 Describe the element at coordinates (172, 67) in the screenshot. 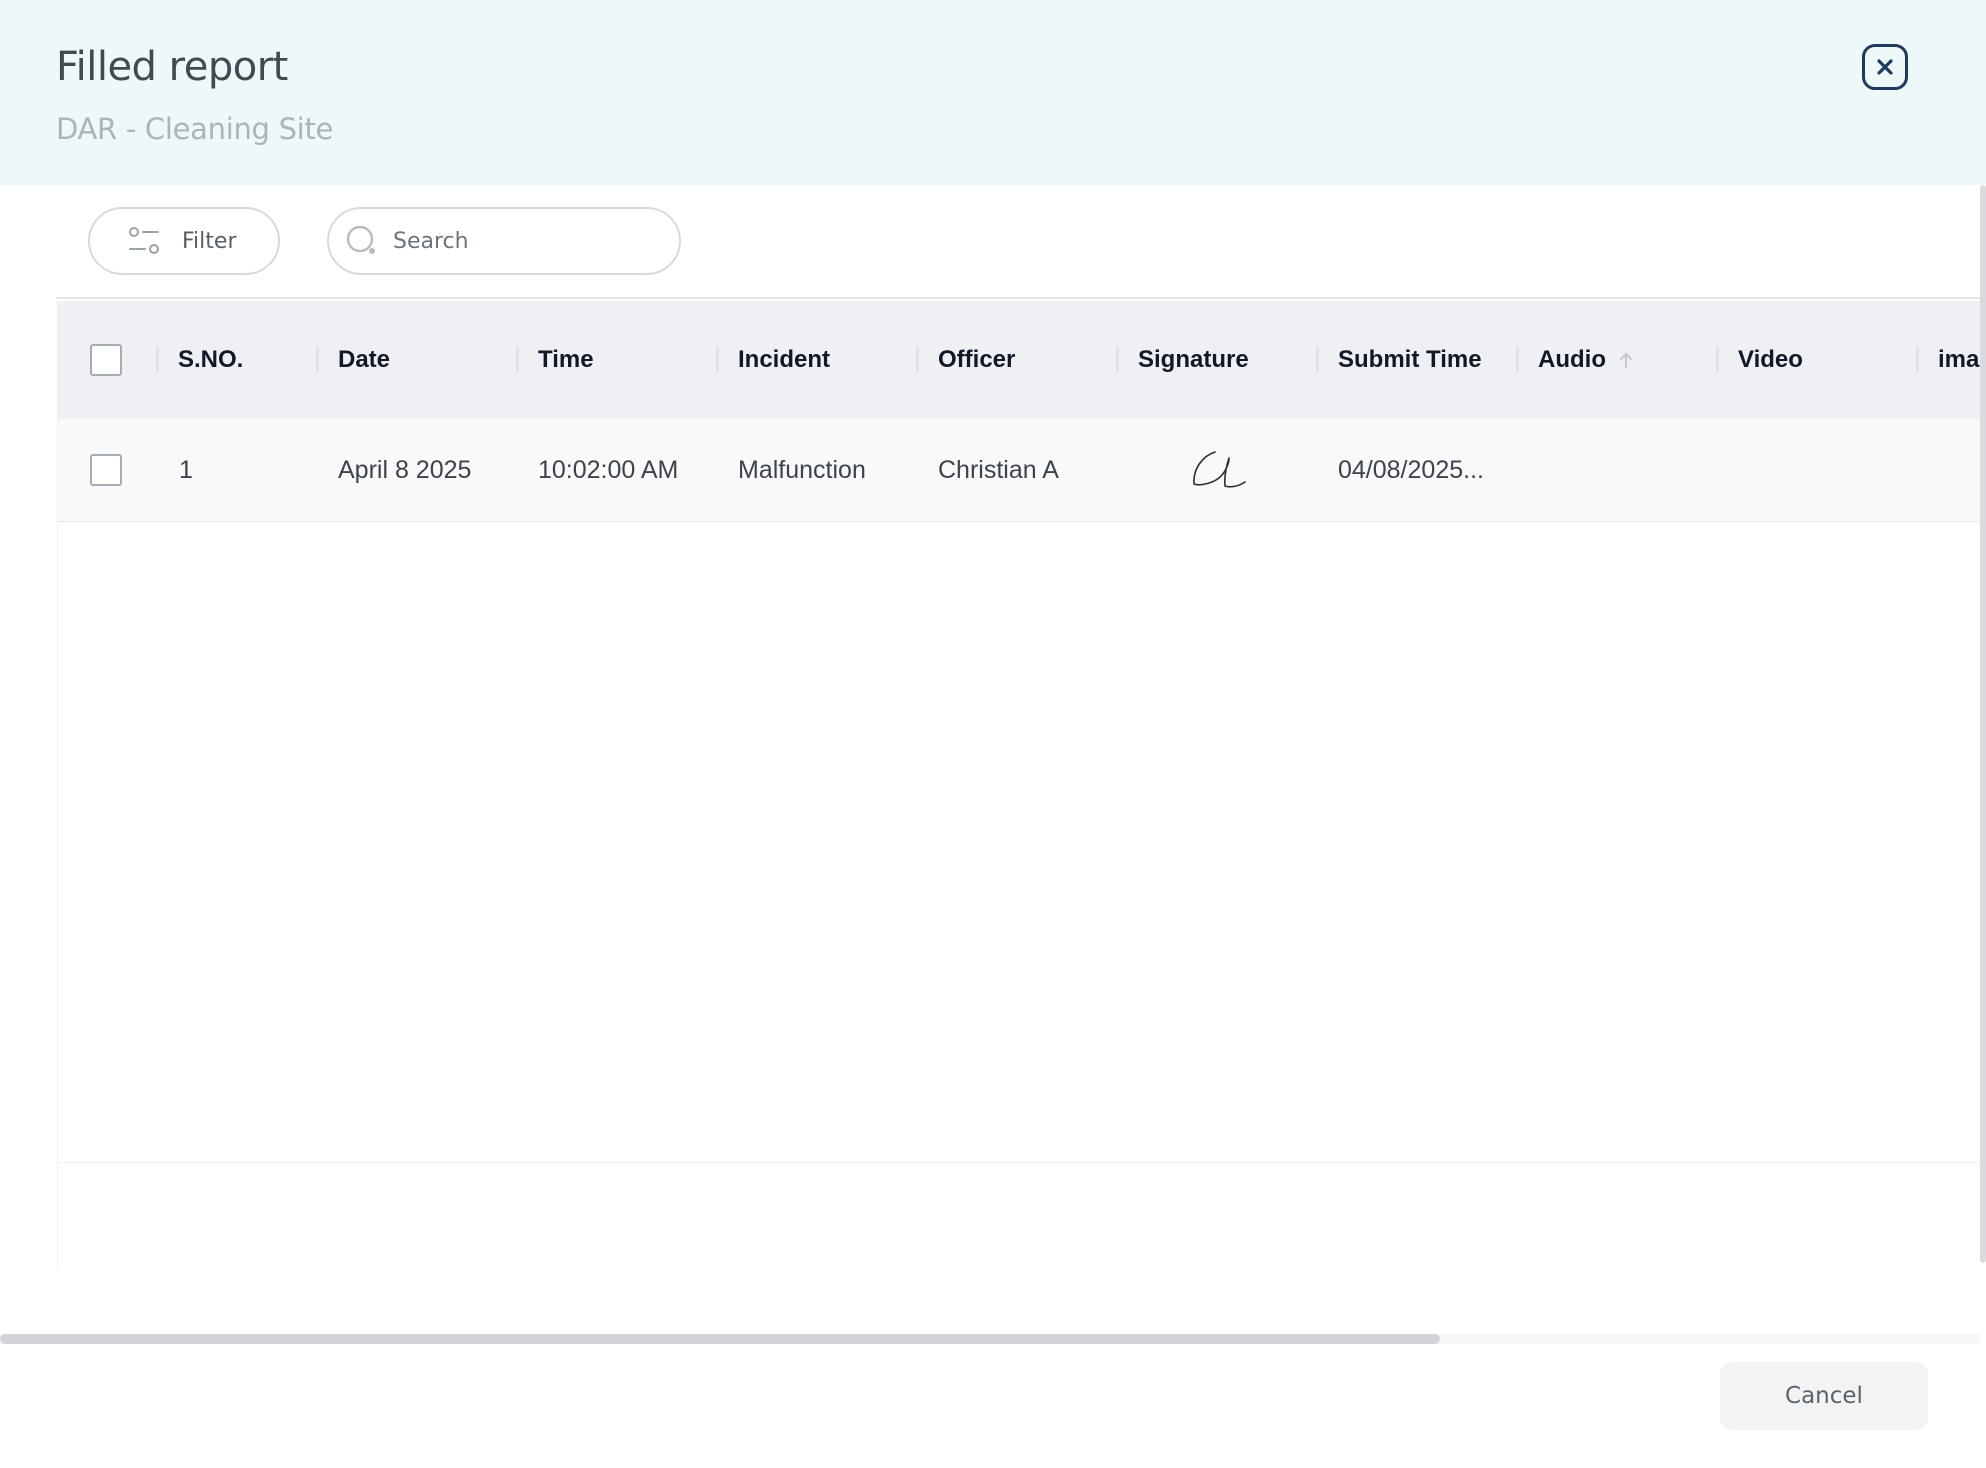

I see `modal-title: Filled report` at that location.